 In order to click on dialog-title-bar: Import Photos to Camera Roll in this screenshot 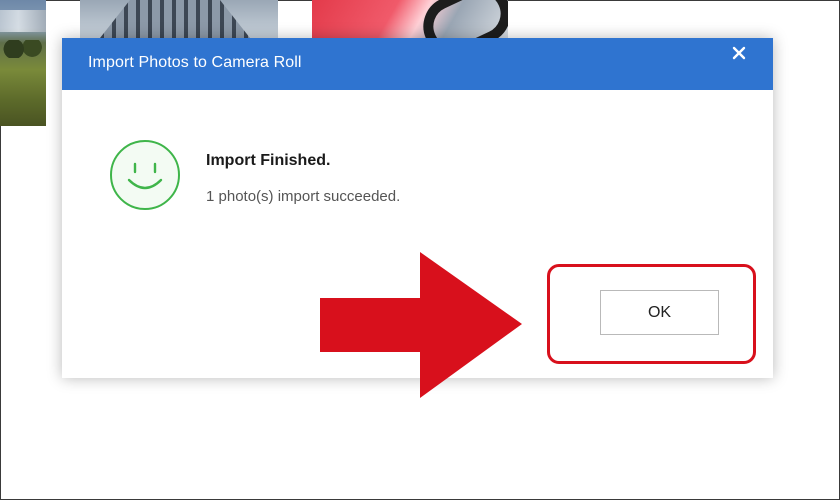, I will do `click(417, 64)`.